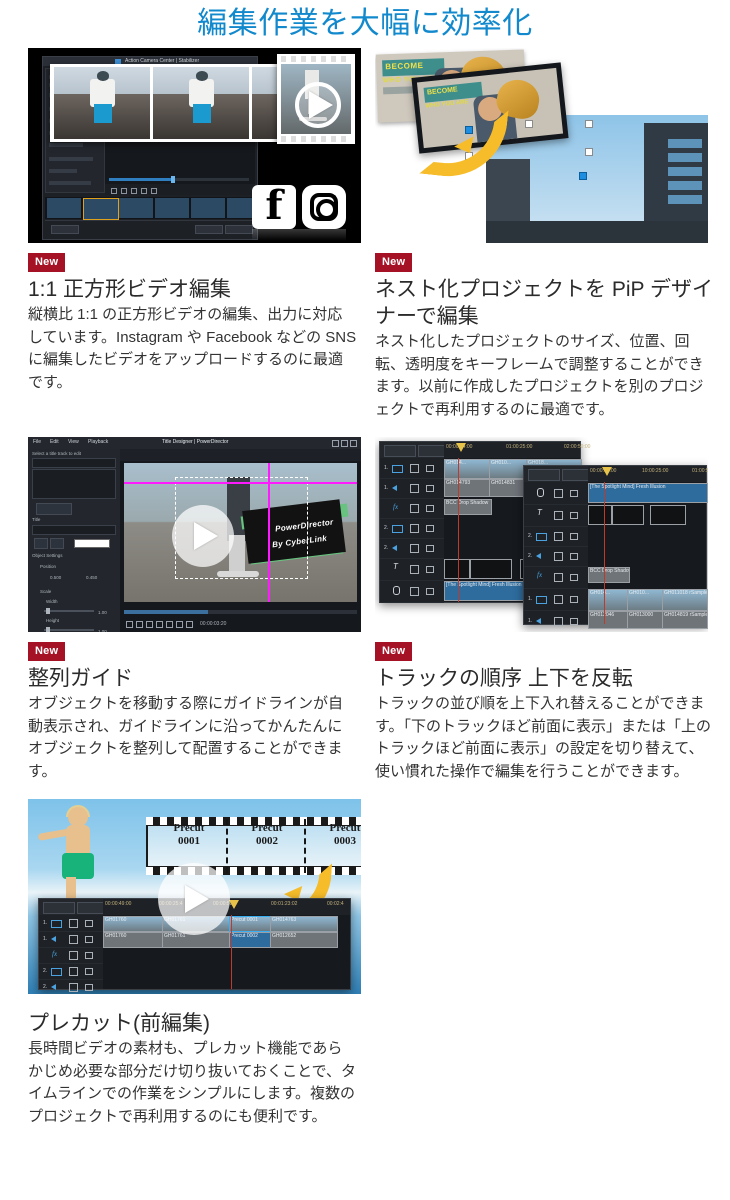 This screenshot has width=730, height=1200. What do you see at coordinates (74, 463) in the screenshot?
I see `track-select-dropdown` at bounding box center [74, 463].